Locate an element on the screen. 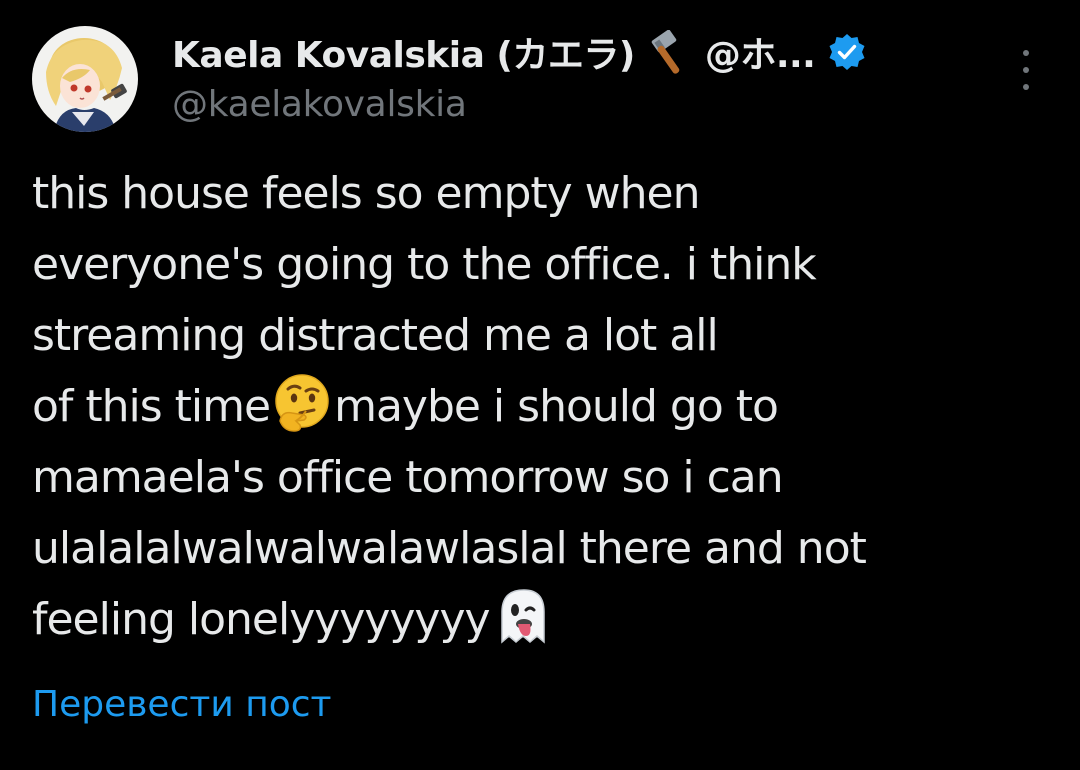 Image resolution: width=1080 pixels, height=770 pixels. tweet-line-8: feeling lonelyyyyyyyy is located at coordinates (547, 619).